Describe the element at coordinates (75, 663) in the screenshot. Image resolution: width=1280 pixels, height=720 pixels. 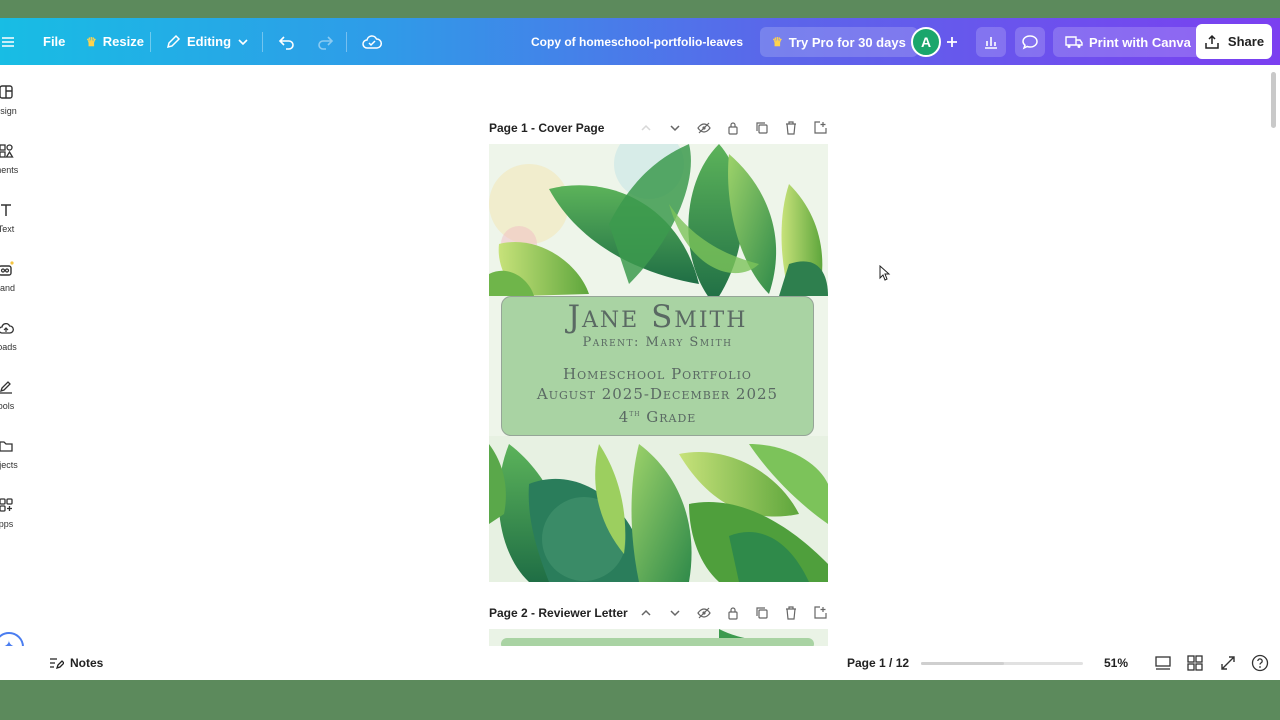
I see `notes-button: Notes` at that location.